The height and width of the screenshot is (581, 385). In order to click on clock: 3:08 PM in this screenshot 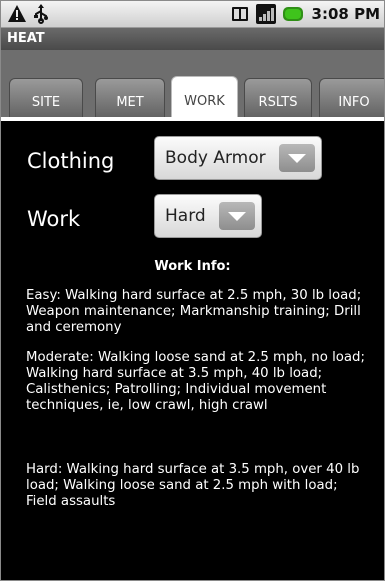, I will do `click(345, 14)`.